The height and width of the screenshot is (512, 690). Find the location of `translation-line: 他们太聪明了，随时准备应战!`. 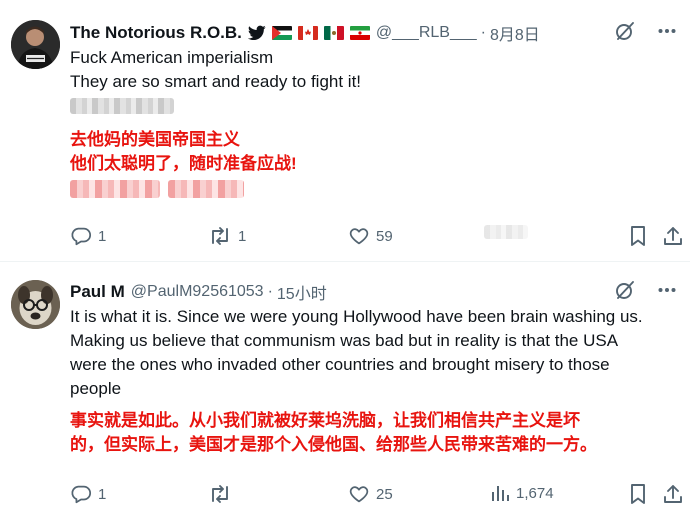

translation-line: 他们太聪明了，随时准备应战! is located at coordinates (183, 163).